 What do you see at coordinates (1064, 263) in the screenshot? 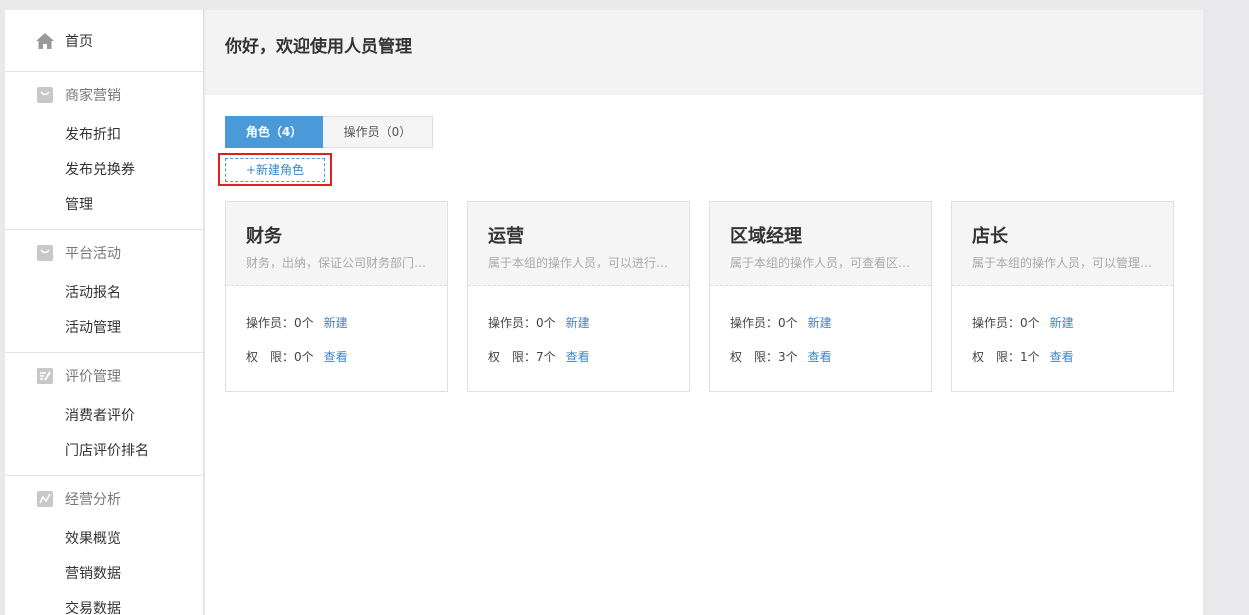
I see `role-description: 属于本组的操作人员，可以管理门店日常` at bounding box center [1064, 263].